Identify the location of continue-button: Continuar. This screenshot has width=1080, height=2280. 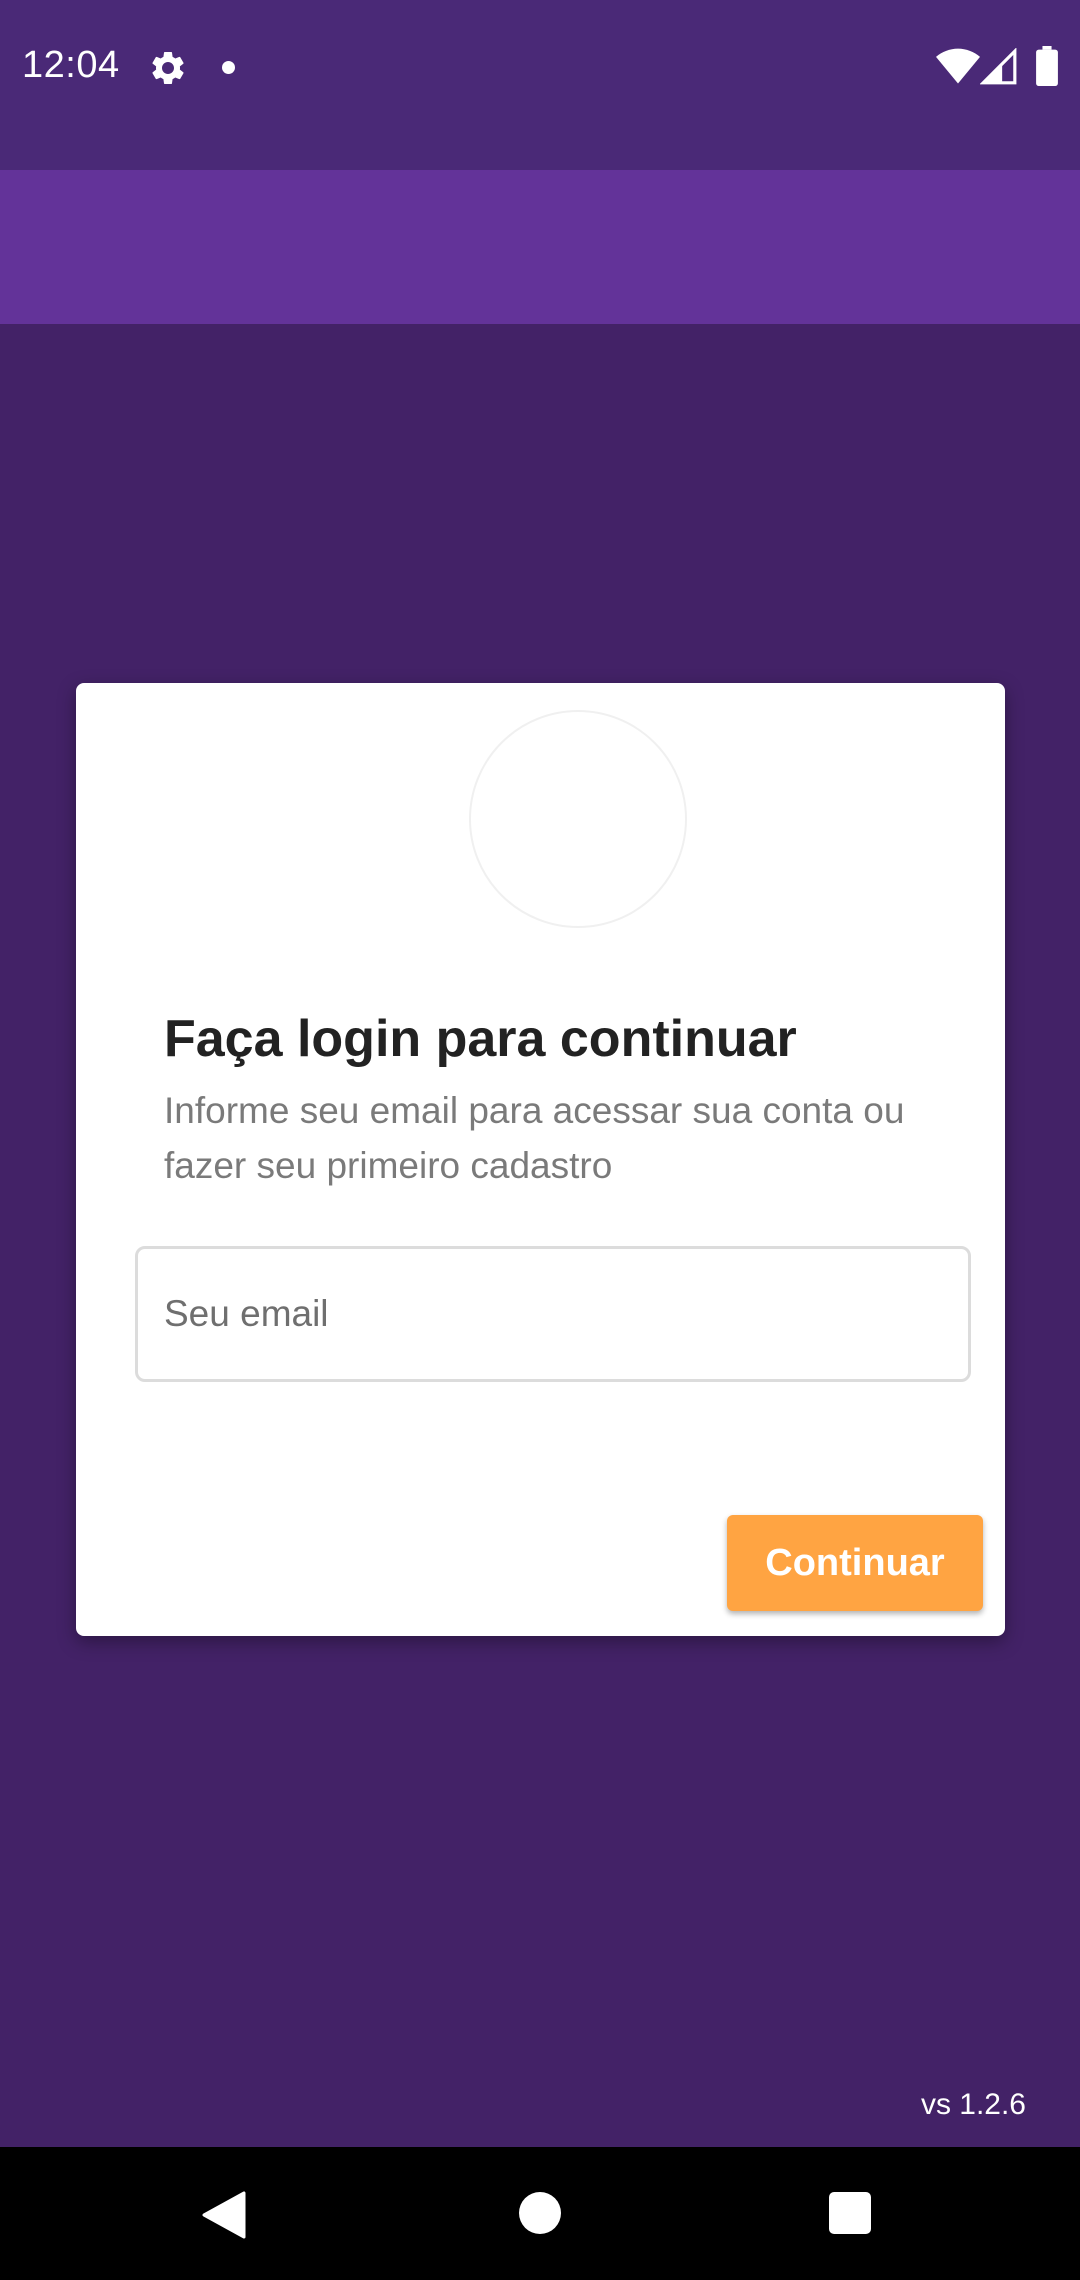
(855, 1563).